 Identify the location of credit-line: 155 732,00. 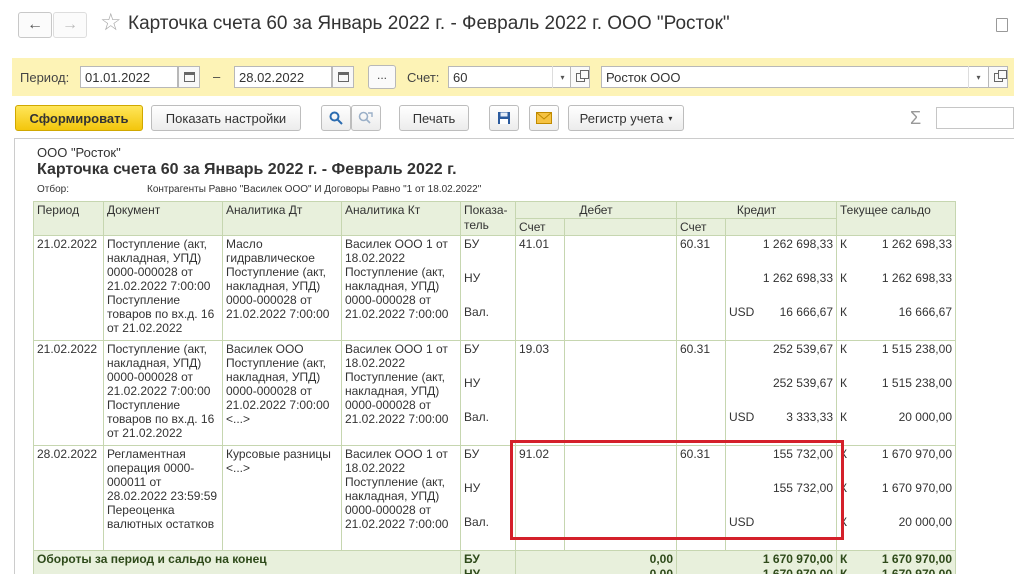
(781, 464).